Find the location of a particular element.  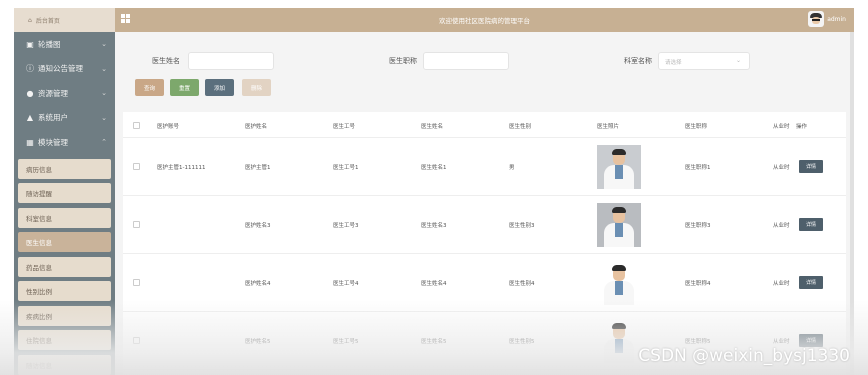

table-cell-name: 医护主管1 is located at coordinates (258, 168).